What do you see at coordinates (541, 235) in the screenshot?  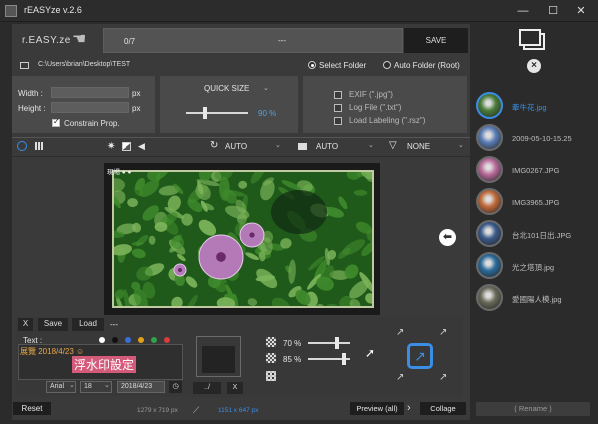 I see `thumbnail-label: 台北101日出.JPG` at bounding box center [541, 235].